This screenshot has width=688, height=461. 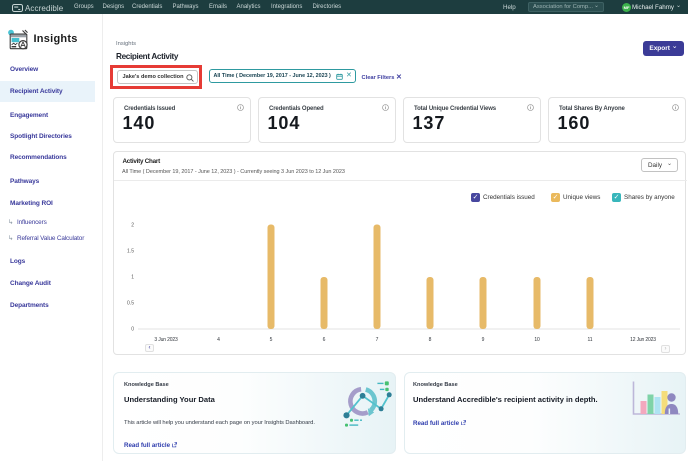 What do you see at coordinates (590, 340) in the screenshot?
I see `svg-text: 11` at bounding box center [590, 340].